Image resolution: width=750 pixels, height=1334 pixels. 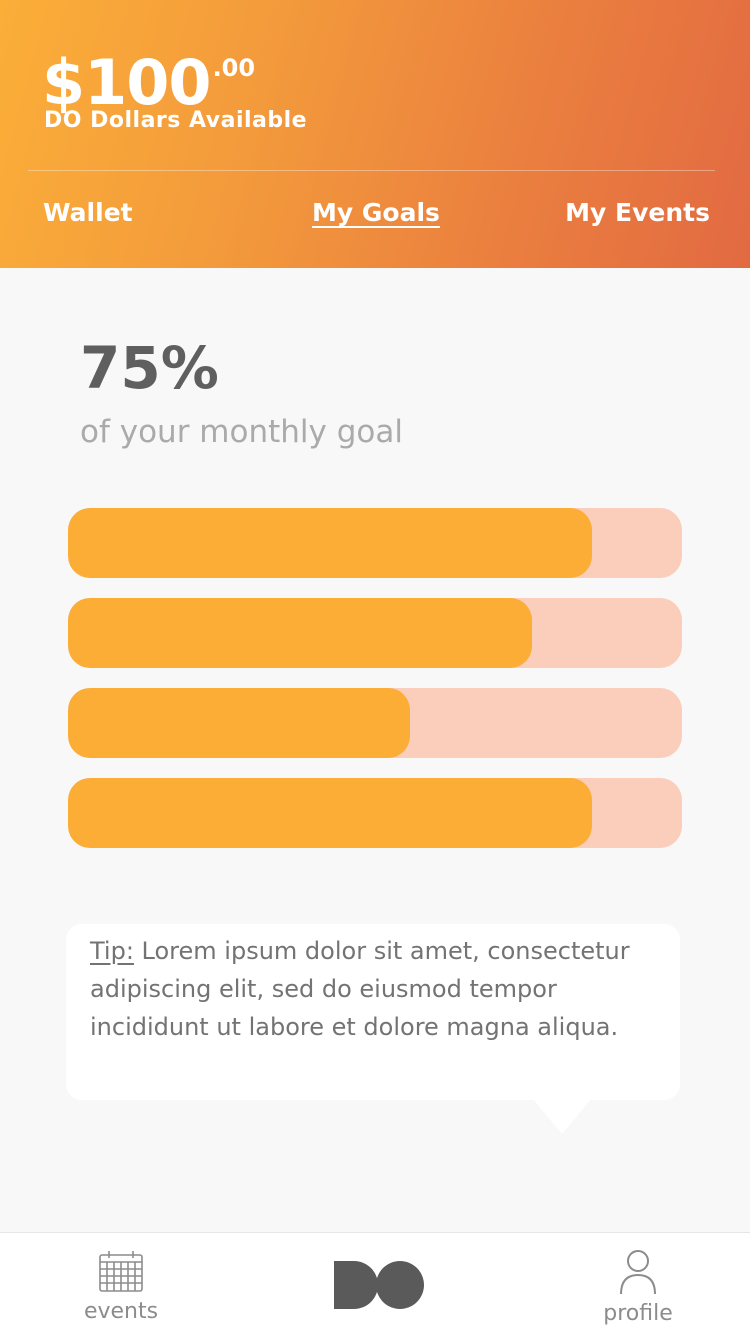 What do you see at coordinates (379, 1285) in the screenshot?
I see `do-logo-icon` at bounding box center [379, 1285].